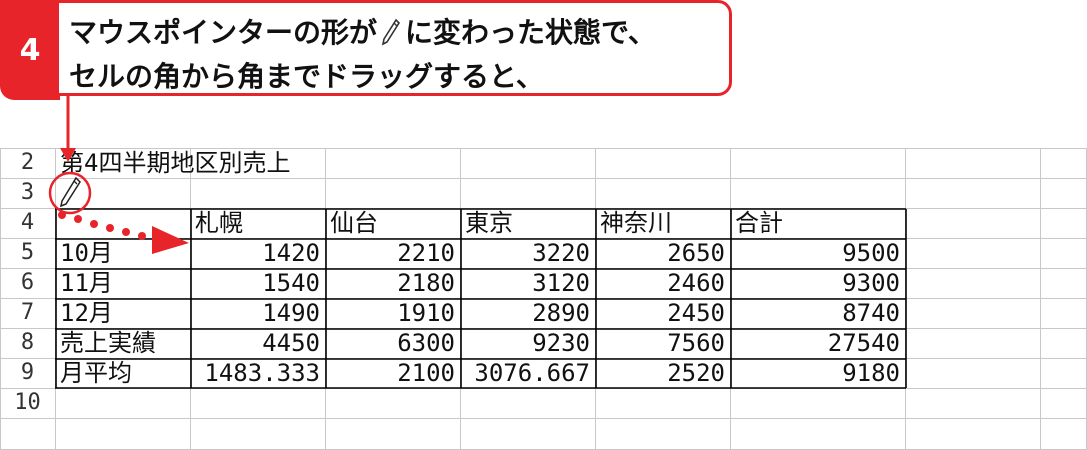 This screenshot has height=450, width=1087. I want to click on row-label-cell: 月平均, so click(123, 373).